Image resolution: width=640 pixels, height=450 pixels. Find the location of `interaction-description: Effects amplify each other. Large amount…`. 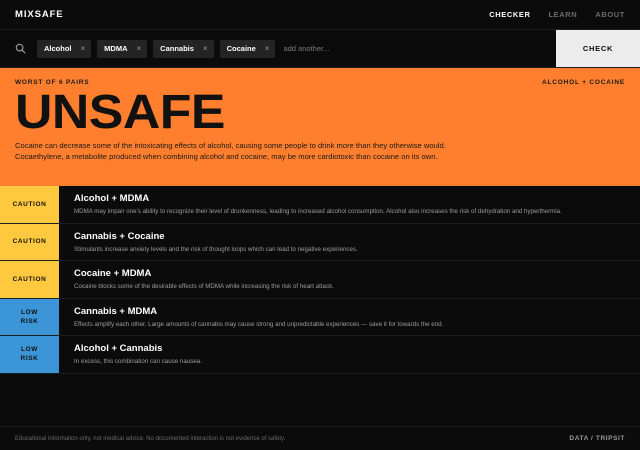

interaction-description: Effects amplify each other. Large amount… is located at coordinates (259, 324).